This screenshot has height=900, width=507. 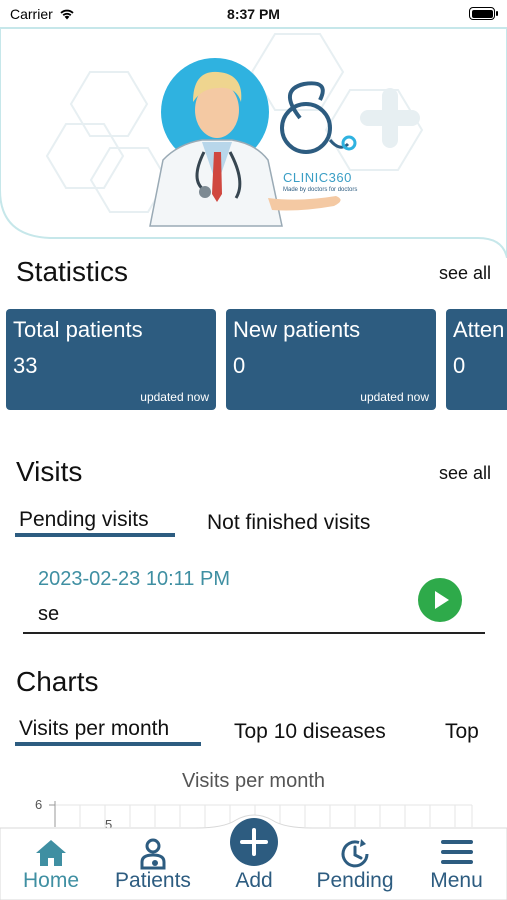 I want to click on nav-label: Home, so click(x=51, y=880).